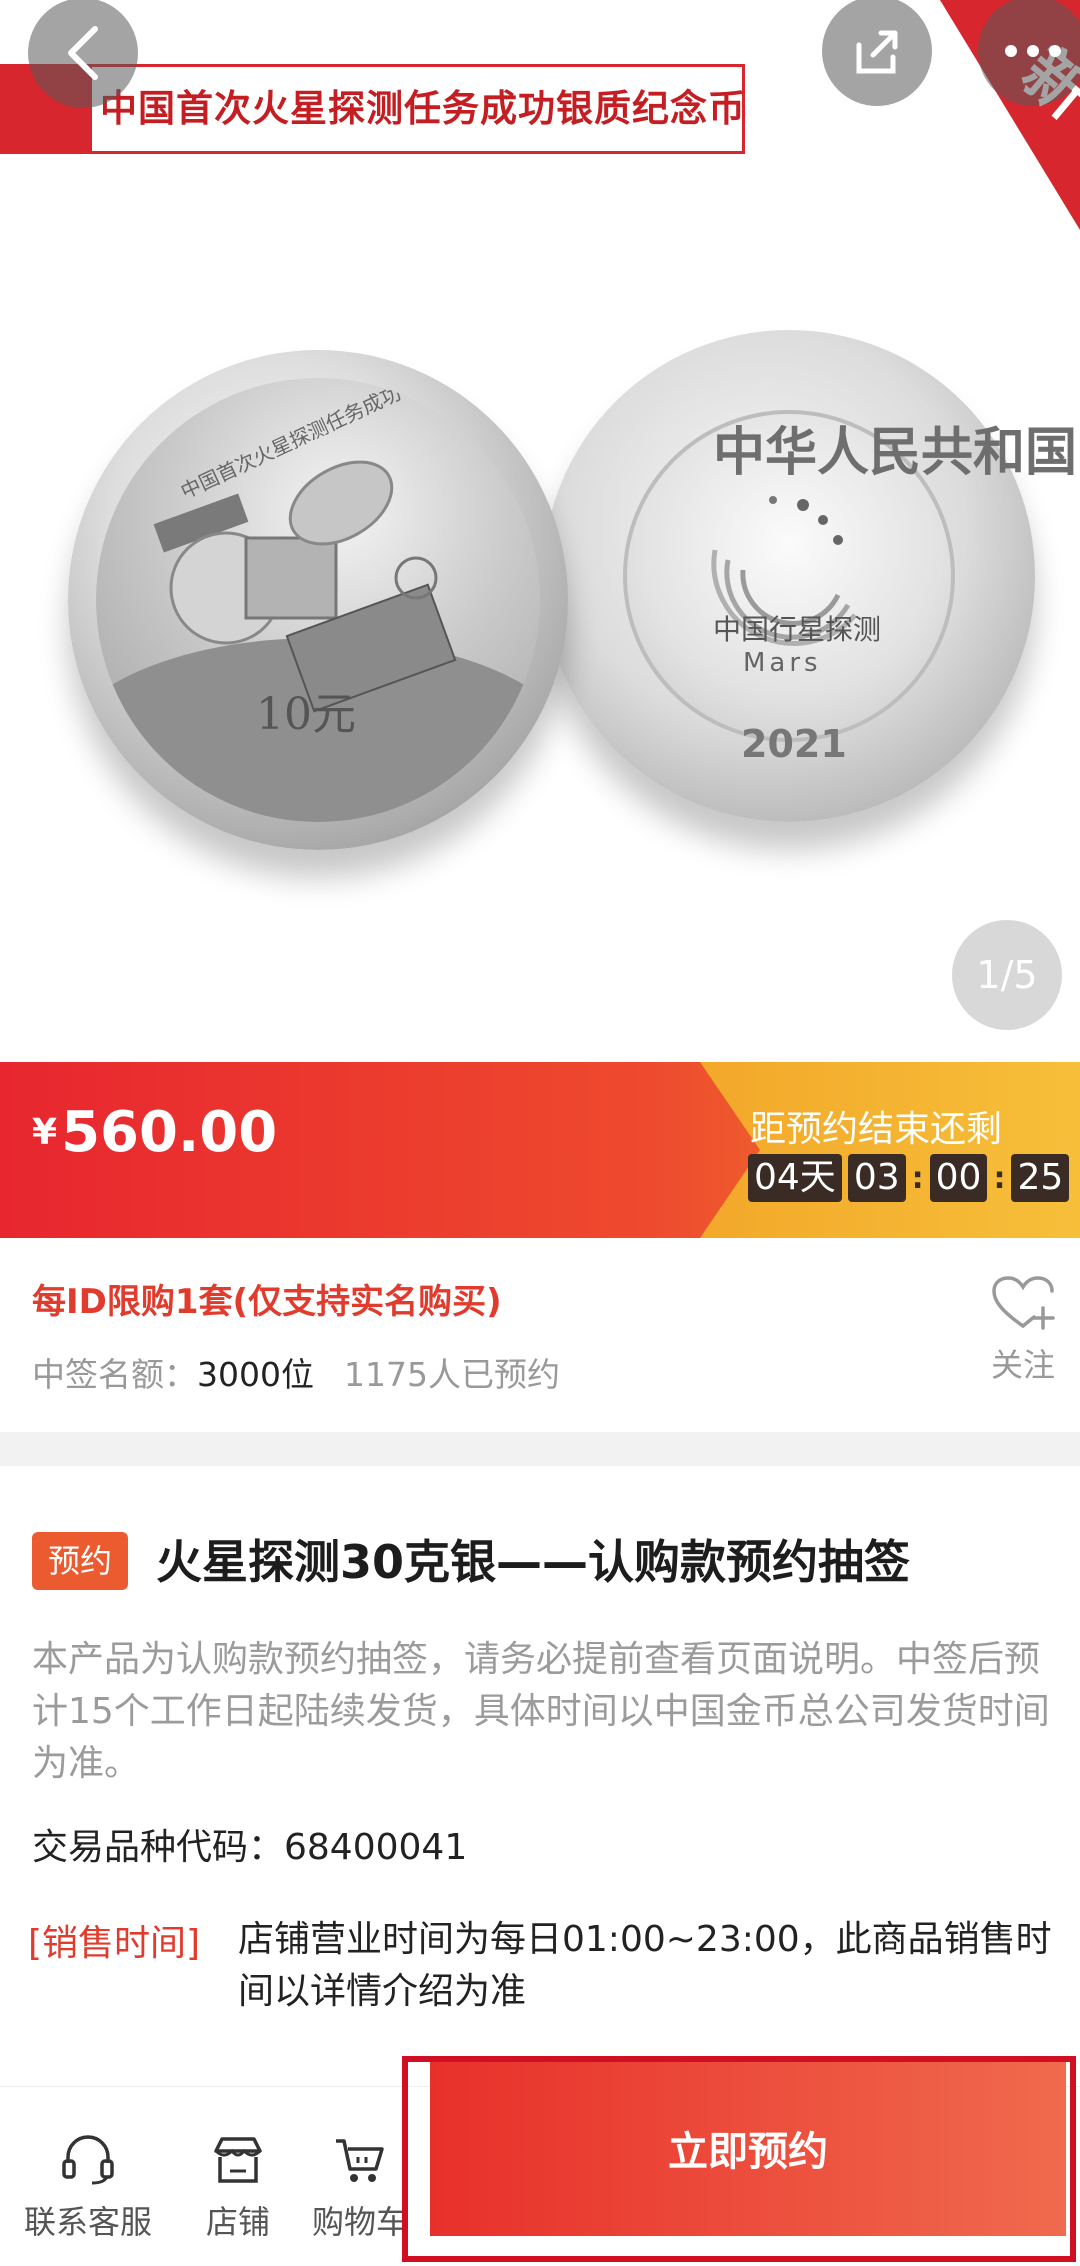 Image resolution: width=1080 pixels, height=2266 pixels. Describe the element at coordinates (360, 2222) in the screenshot. I see `cart-label: 购物车` at that location.